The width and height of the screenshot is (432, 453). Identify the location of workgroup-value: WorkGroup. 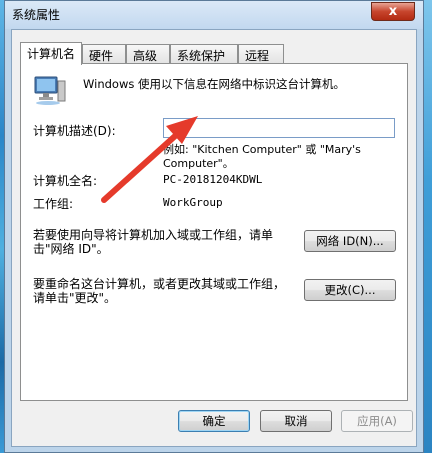
(193, 202).